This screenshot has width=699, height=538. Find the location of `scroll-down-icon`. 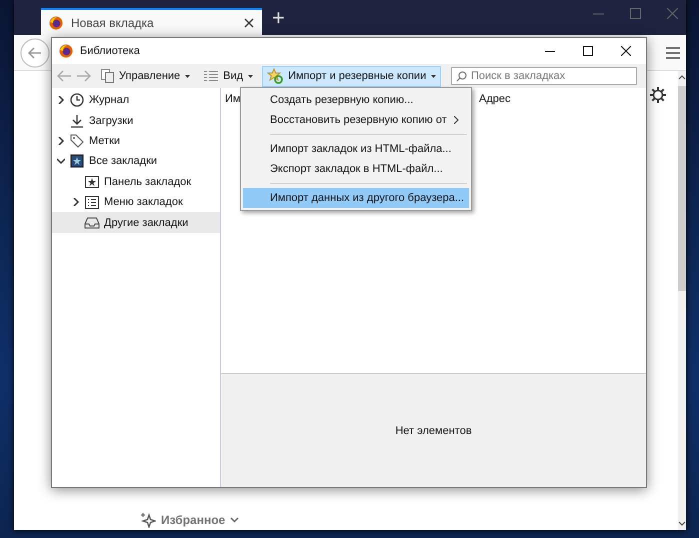

scroll-down-icon is located at coordinates (682, 523).